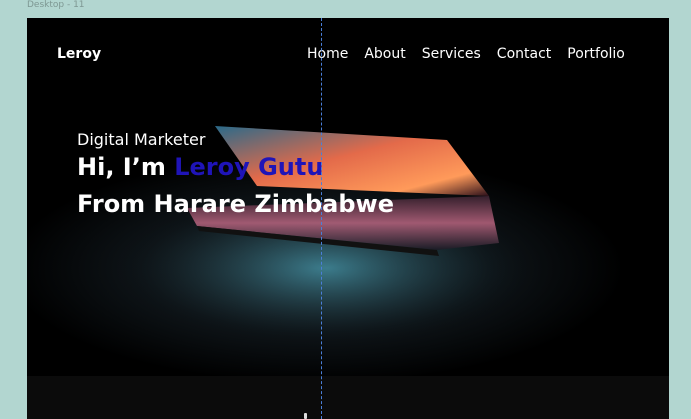  I want to click on hero-name: Leroy Gutu, so click(249, 167).